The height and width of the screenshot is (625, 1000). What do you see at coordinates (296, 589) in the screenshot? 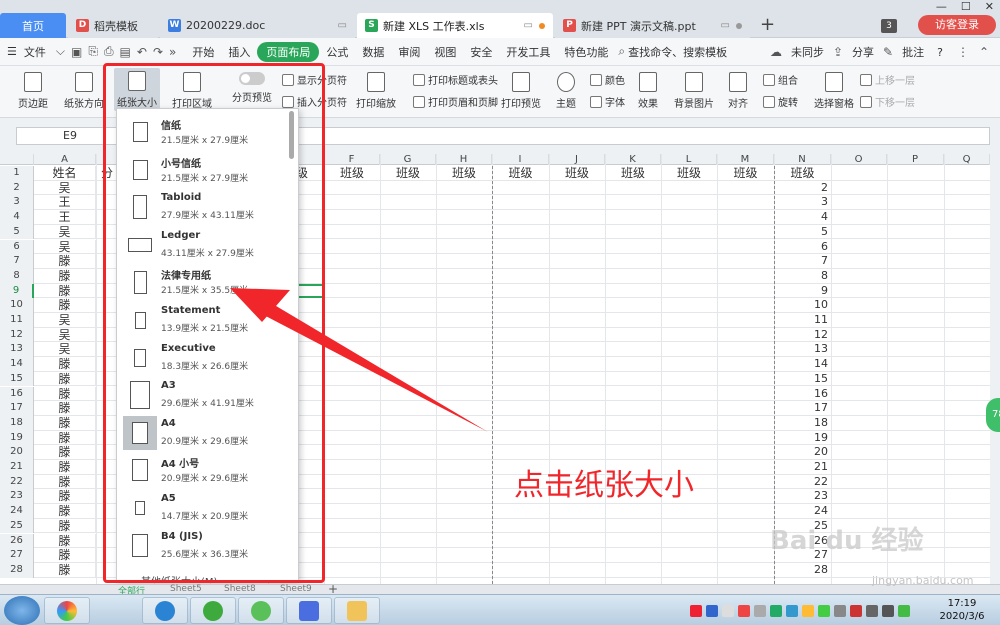
I see `sheet-tab-sheet9: Sheet9` at bounding box center [296, 589].